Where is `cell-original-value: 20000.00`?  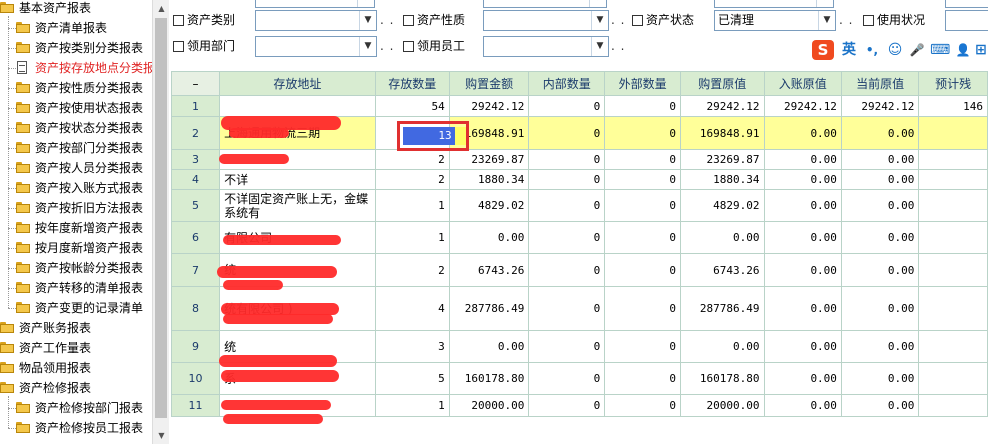
cell-original-value: 20000.00 is located at coordinates (722, 405).